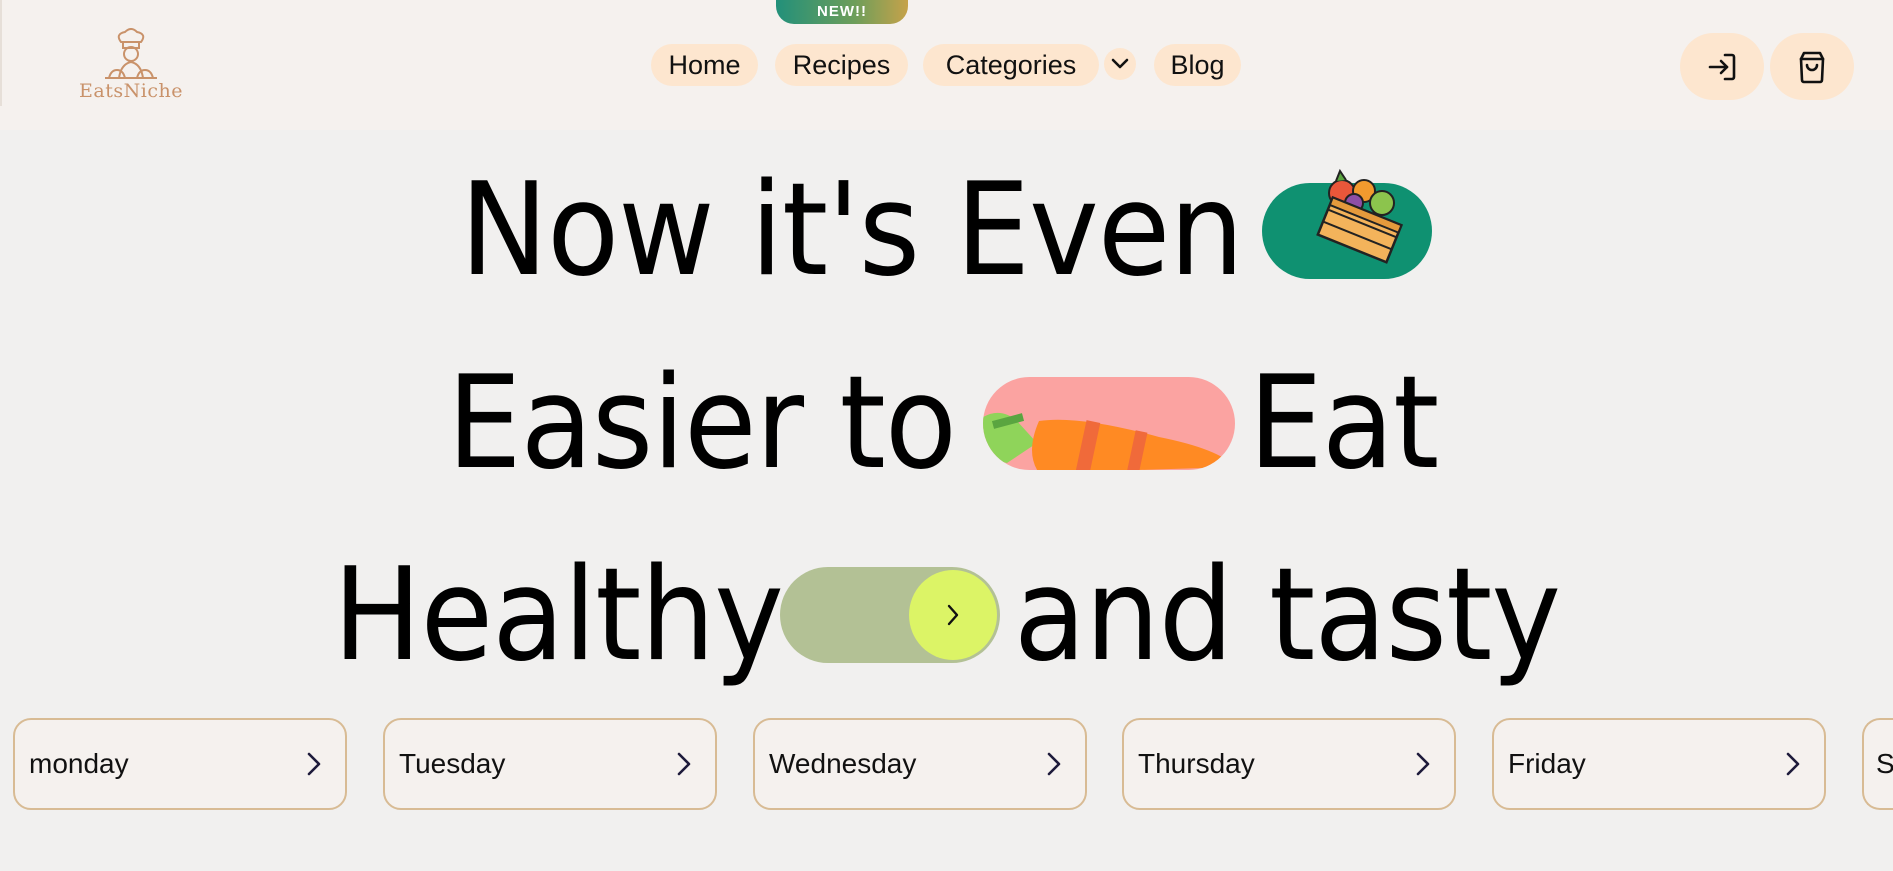 Image resolution: width=1893 pixels, height=871 pixels. Describe the element at coordinates (1659, 764) in the screenshot. I see `day-card-friday: Friday` at that location.